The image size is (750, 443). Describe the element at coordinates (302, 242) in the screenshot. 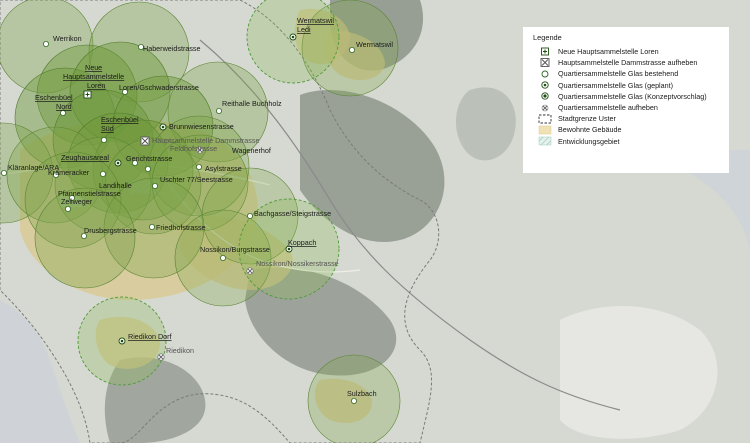

I see `label-koppach: Koppach` at that location.